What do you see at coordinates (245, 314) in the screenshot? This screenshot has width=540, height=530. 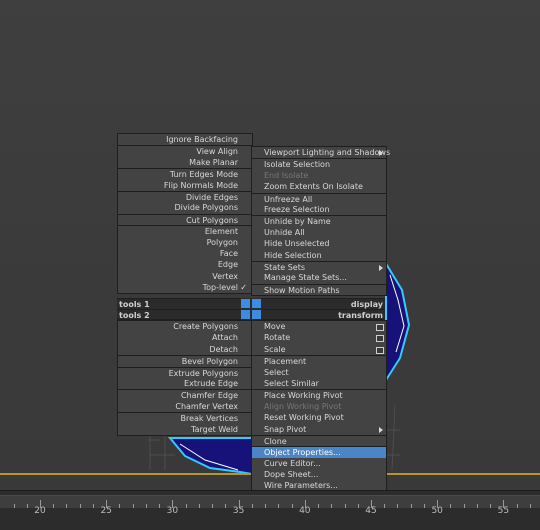 I see `quad-selector-bottom-left` at bounding box center [245, 314].